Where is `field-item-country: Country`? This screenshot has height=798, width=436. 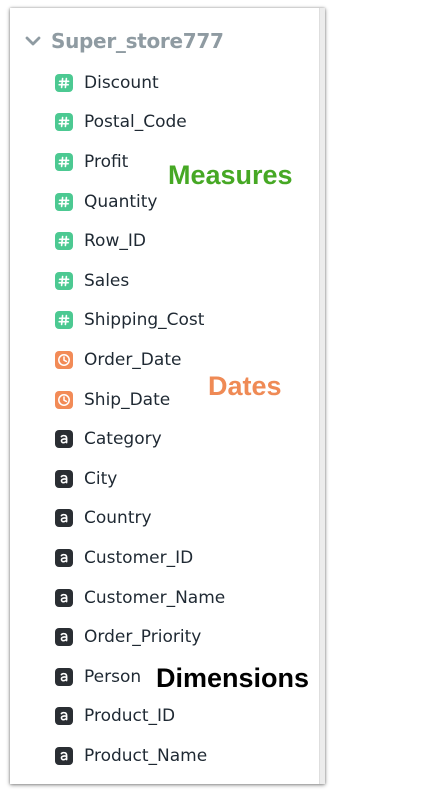 field-item-country: Country is located at coordinates (140, 519).